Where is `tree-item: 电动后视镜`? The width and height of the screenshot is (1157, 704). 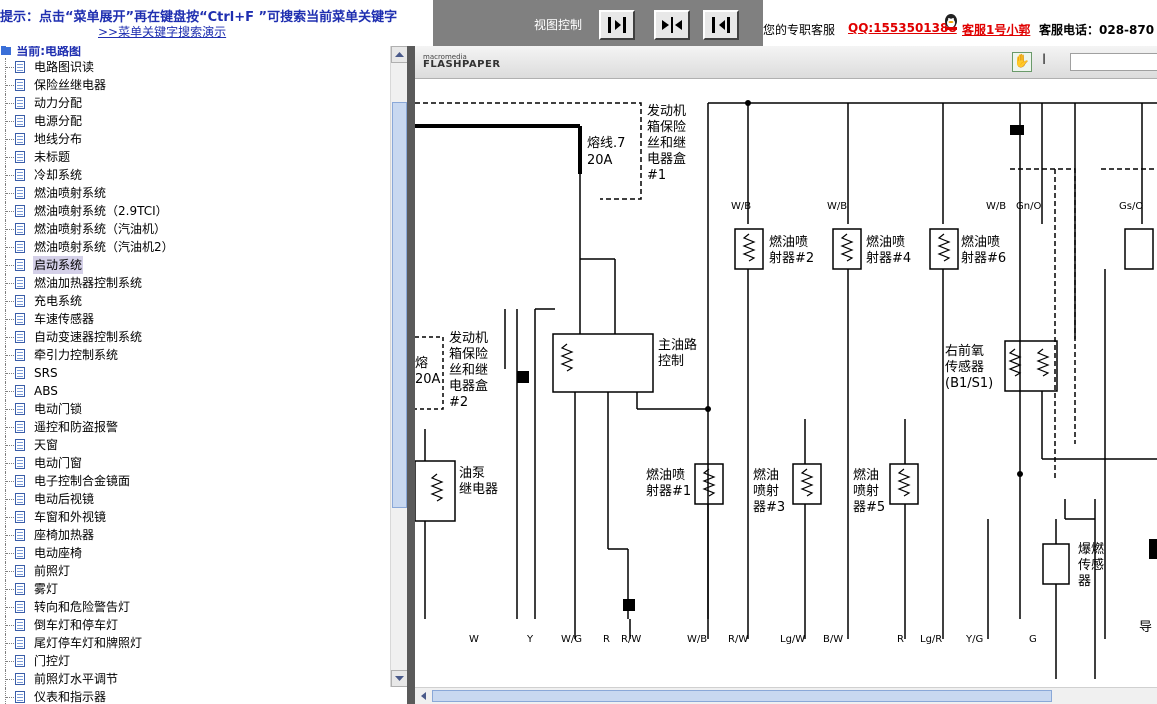 tree-item: 电动后视镜 is located at coordinates (195, 499).